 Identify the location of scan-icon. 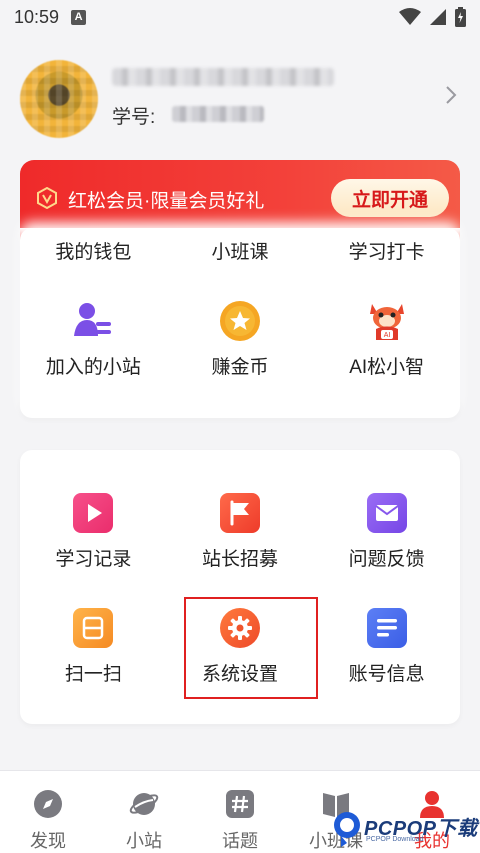
(93, 628).